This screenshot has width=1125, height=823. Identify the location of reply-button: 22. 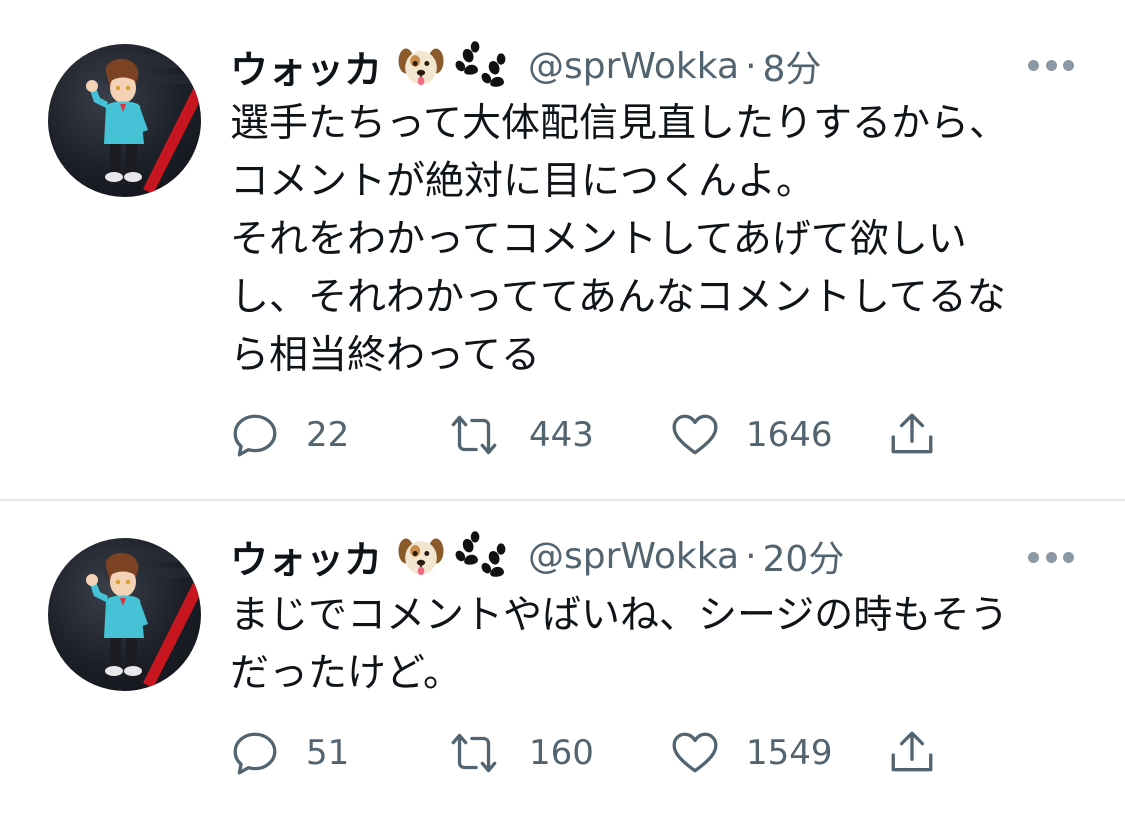
(289, 435).